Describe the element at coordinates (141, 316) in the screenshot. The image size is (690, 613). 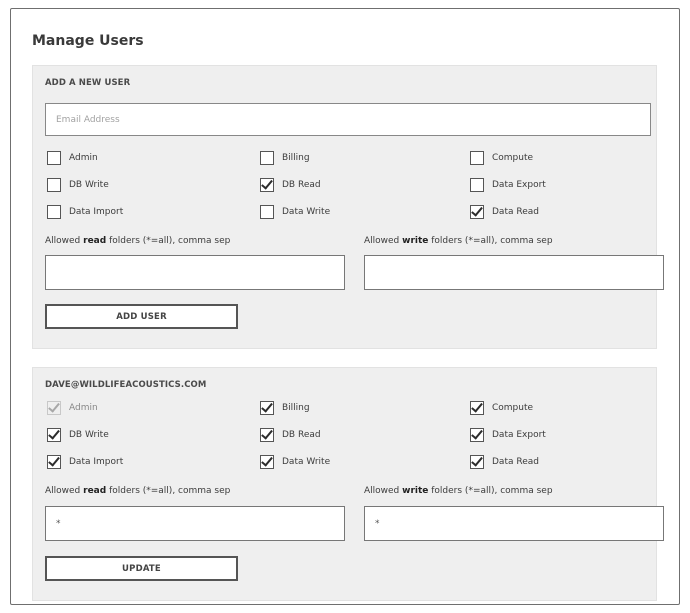
I see `add-user-button: ADD USER` at that location.